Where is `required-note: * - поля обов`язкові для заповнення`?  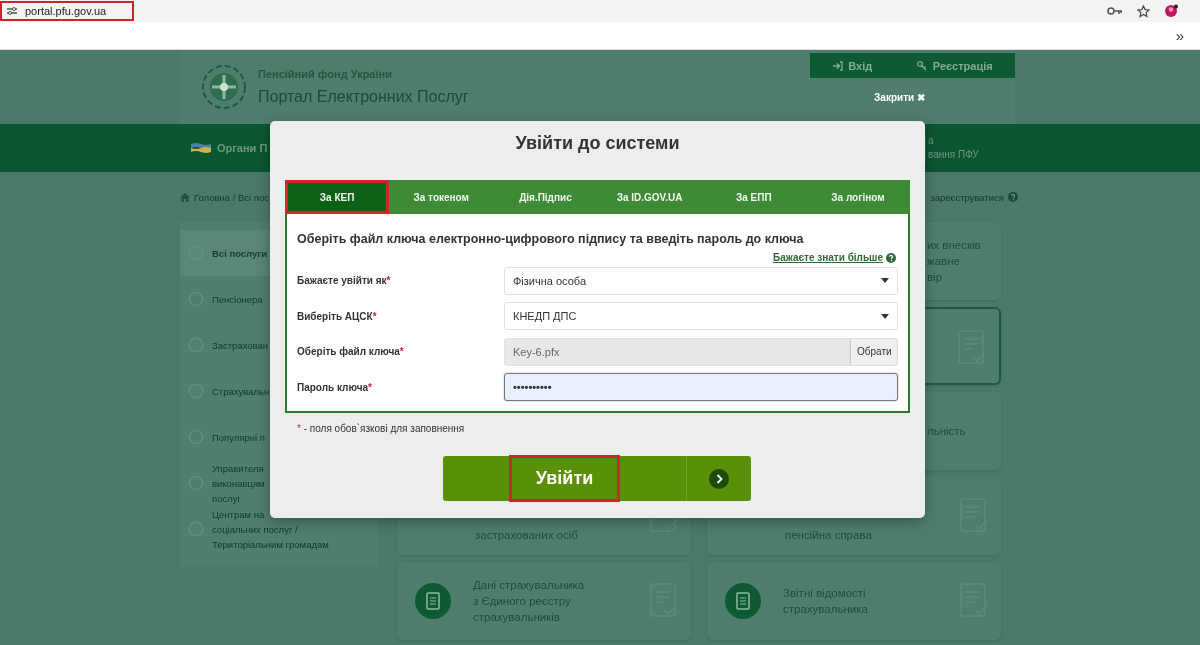
required-note: * - поля обов`язкові для заповнення is located at coordinates (381, 428).